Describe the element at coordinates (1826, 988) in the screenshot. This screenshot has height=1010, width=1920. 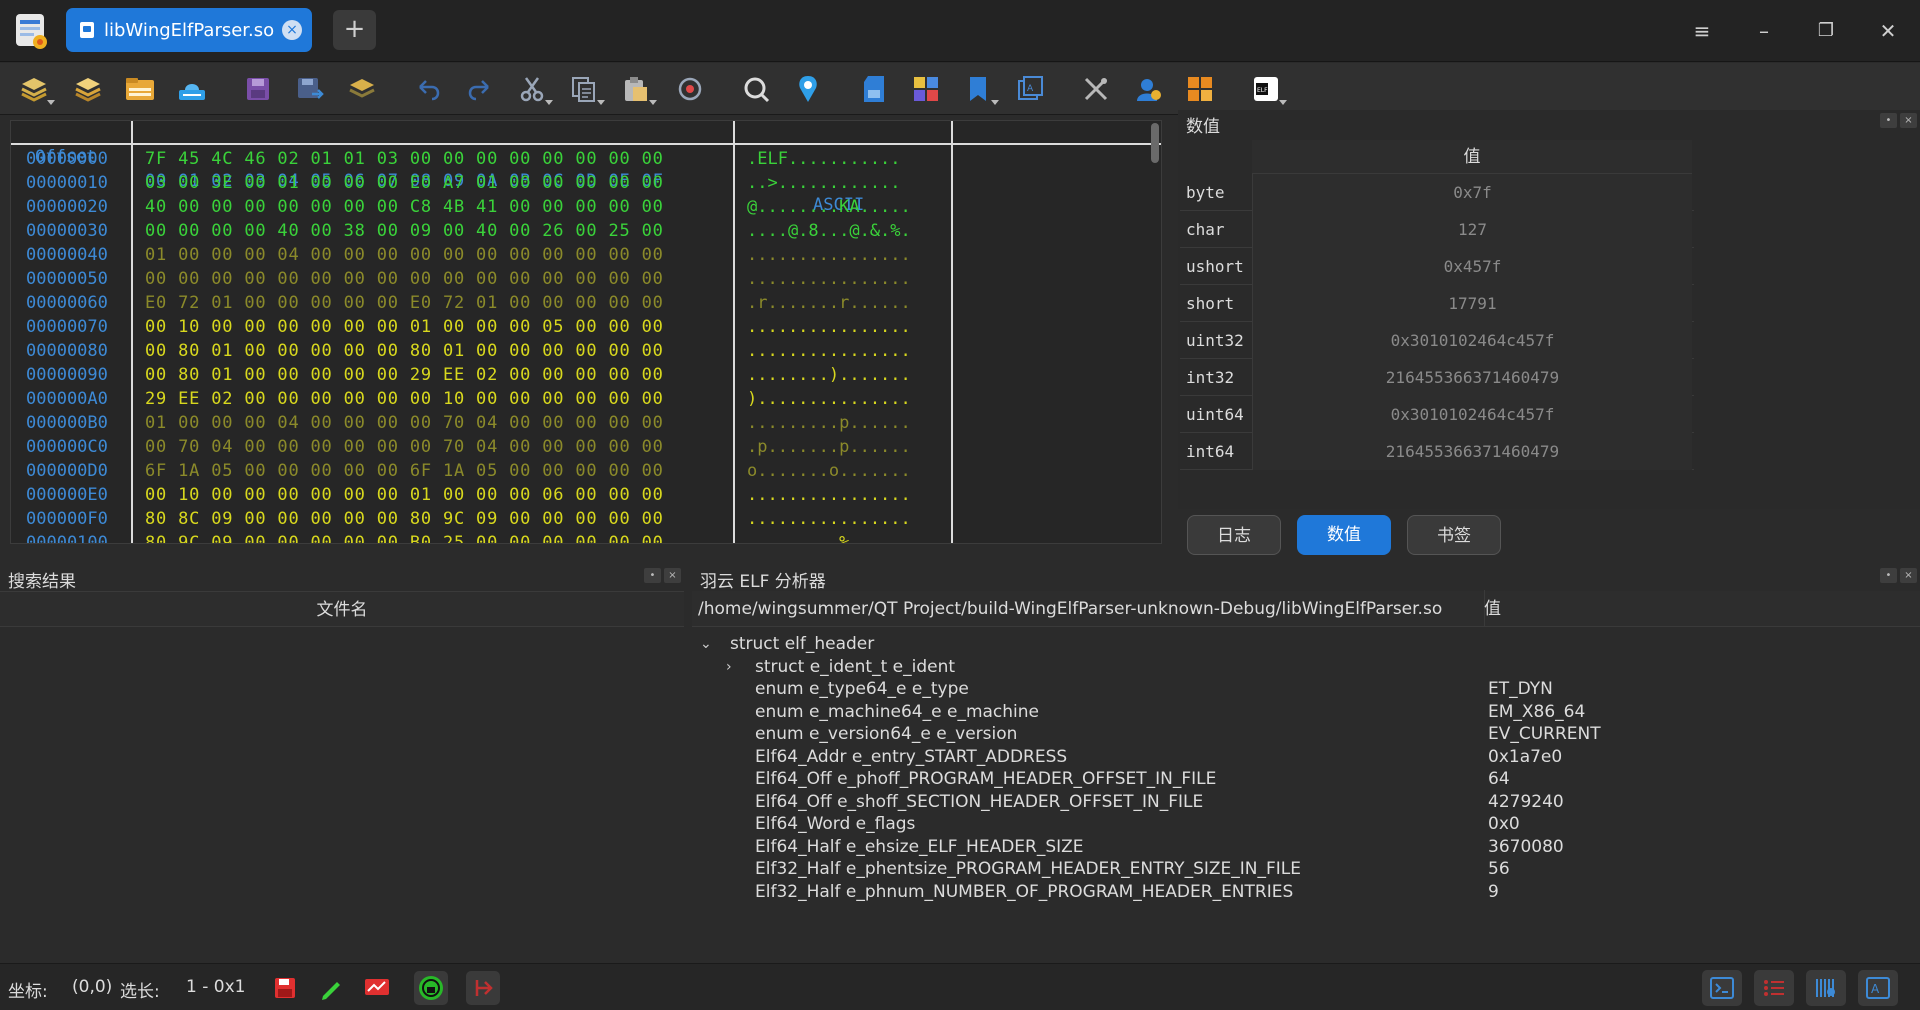
I see `barcode-icon` at that location.